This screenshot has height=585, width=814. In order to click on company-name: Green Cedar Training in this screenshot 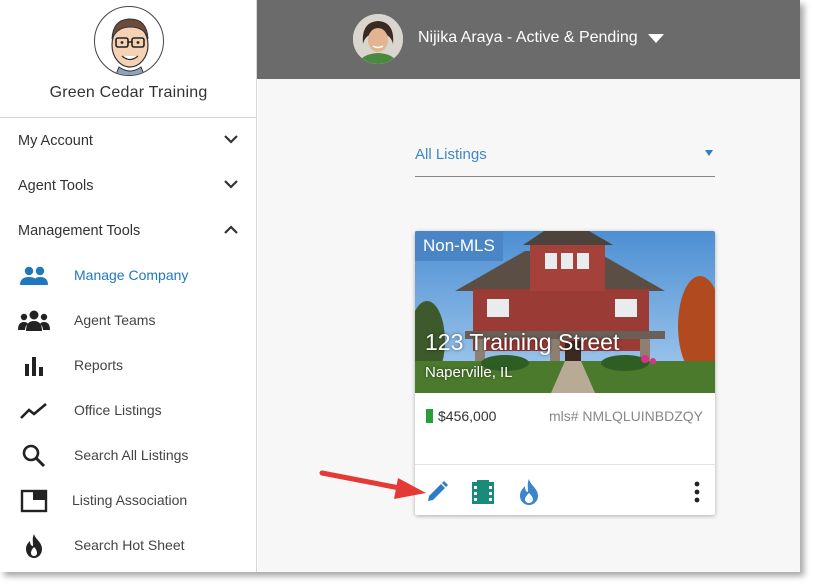, I will do `click(128, 92)`.